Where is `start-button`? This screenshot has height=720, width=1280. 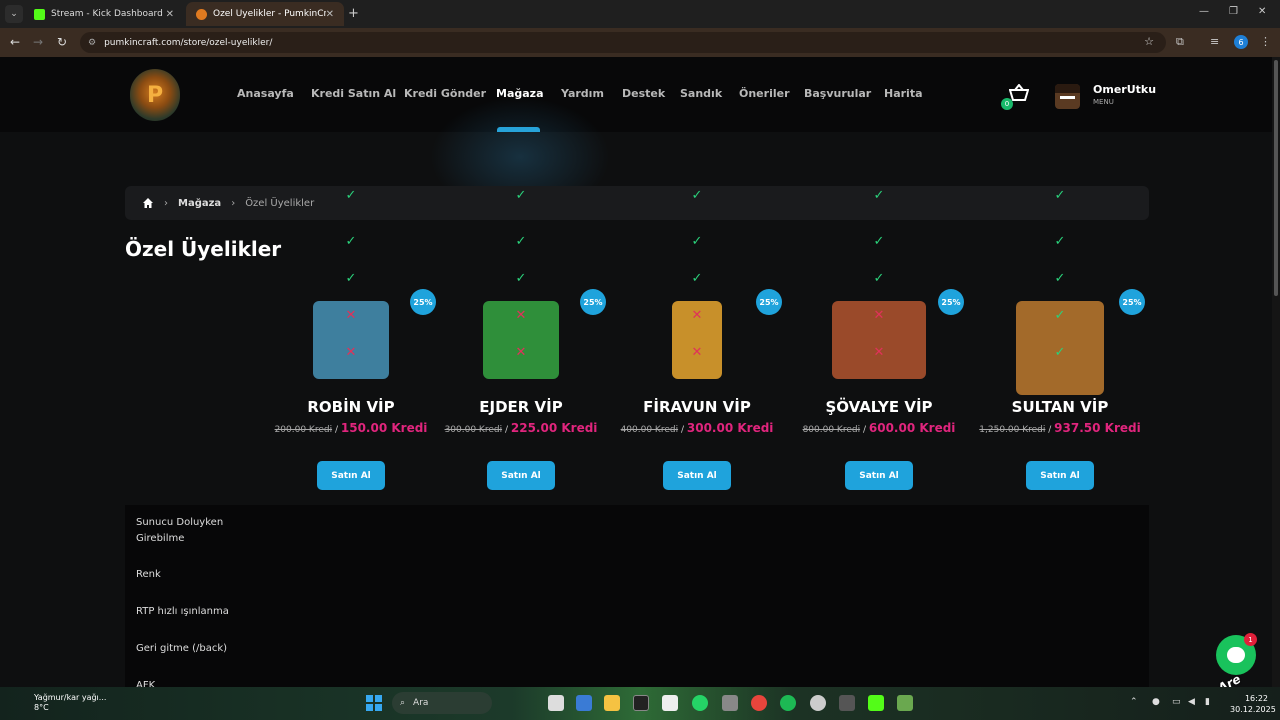
start-button is located at coordinates (374, 703).